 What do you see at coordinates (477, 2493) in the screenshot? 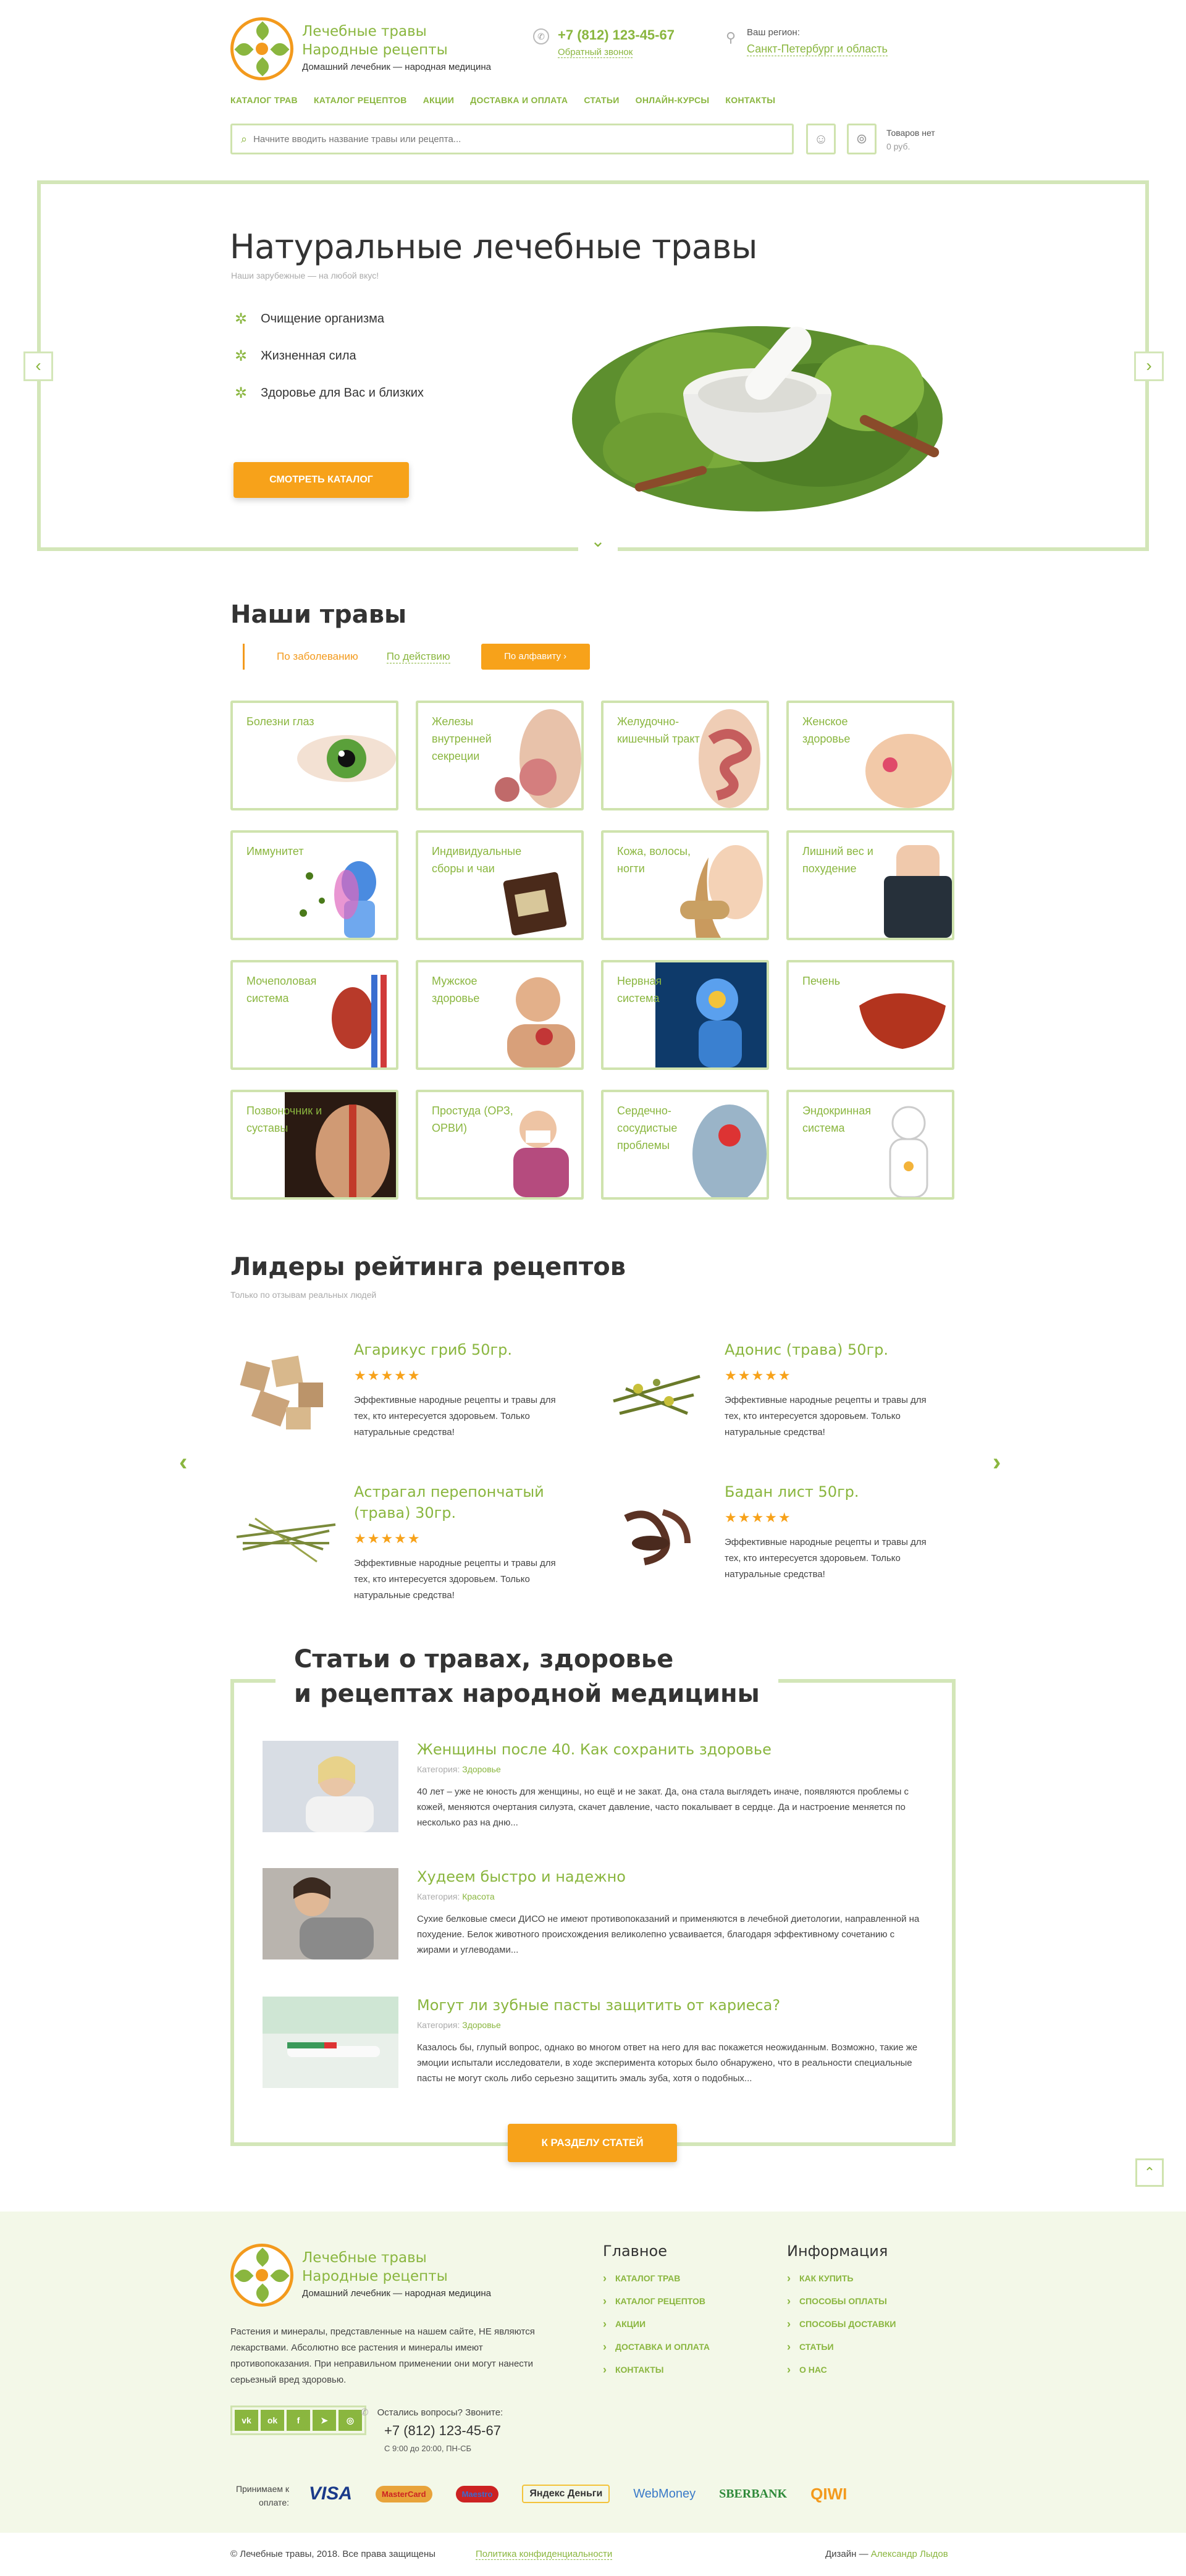
I see `maestro-logo: Maestro` at bounding box center [477, 2493].